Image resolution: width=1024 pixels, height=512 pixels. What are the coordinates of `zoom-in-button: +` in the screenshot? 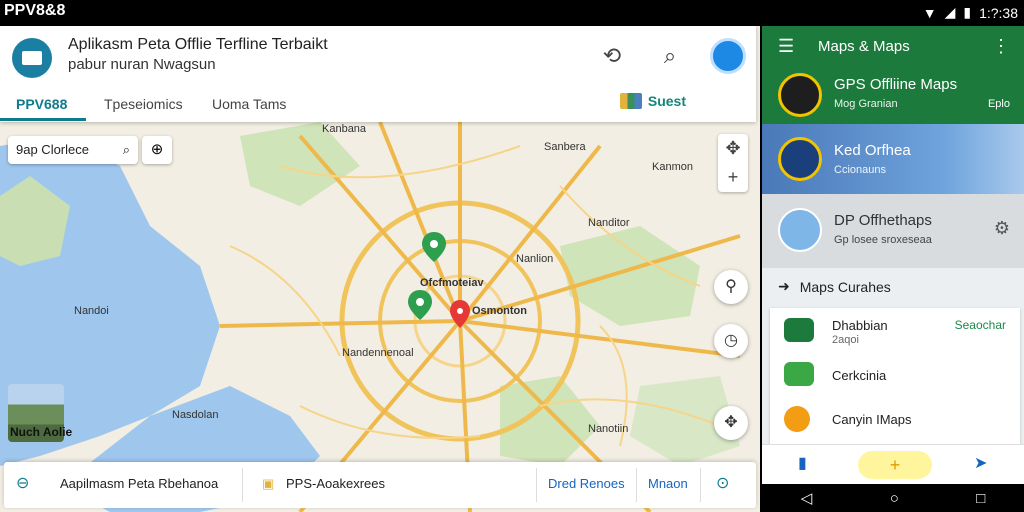 It's located at (733, 177).